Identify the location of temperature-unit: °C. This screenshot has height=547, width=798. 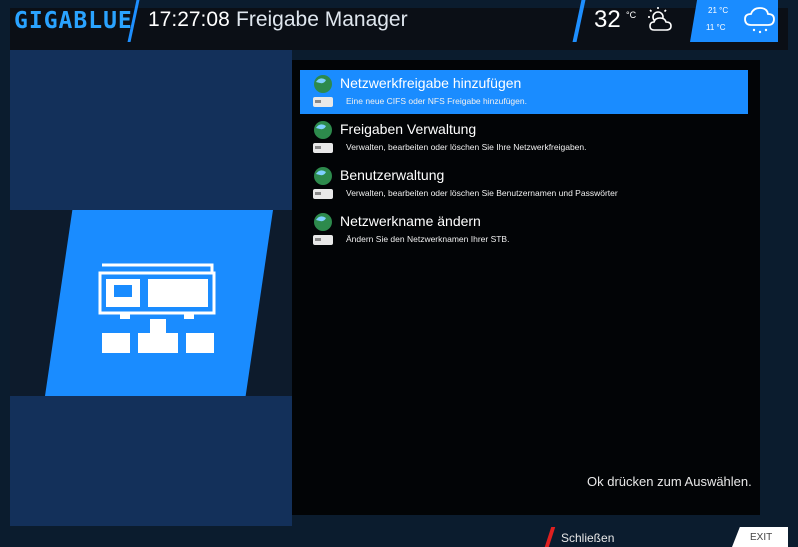
(631, 15).